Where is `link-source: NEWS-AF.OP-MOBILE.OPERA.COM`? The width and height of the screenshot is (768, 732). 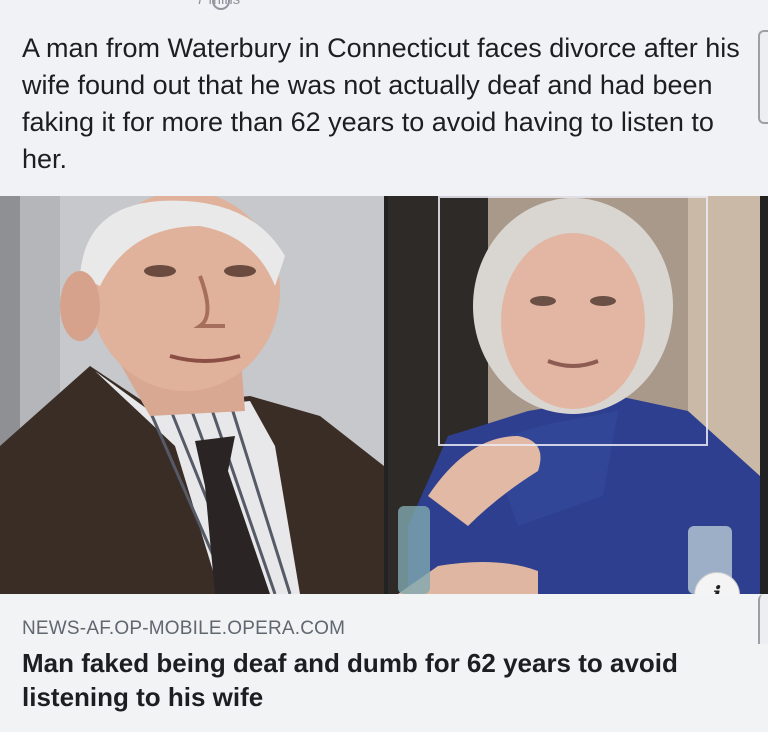
link-source: NEWS-AF.OP-MOBILE.OPERA.COM is located at coordinates (184, 628).